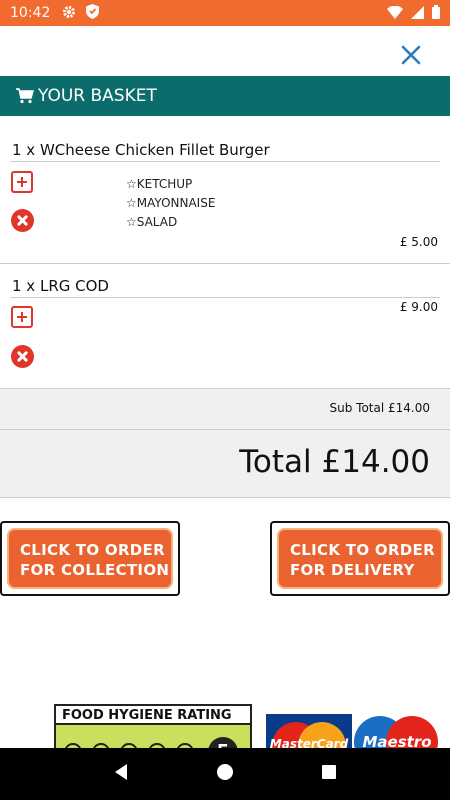  Describe the element at coordinates (141, 150) in the screenshot. I see `item-title: 1 x WCheese Chicken Fillet Burger` at that location.